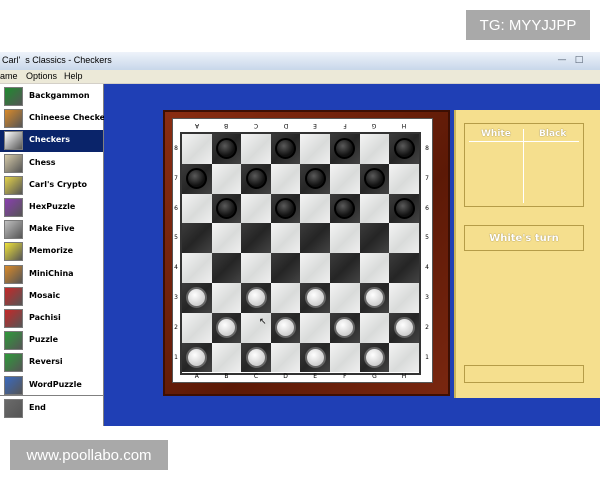 This screenshot has width=600, height=480. Describe the element at coordinates (197, 268) in the screenshot. I see `board-square-a4` at that location.